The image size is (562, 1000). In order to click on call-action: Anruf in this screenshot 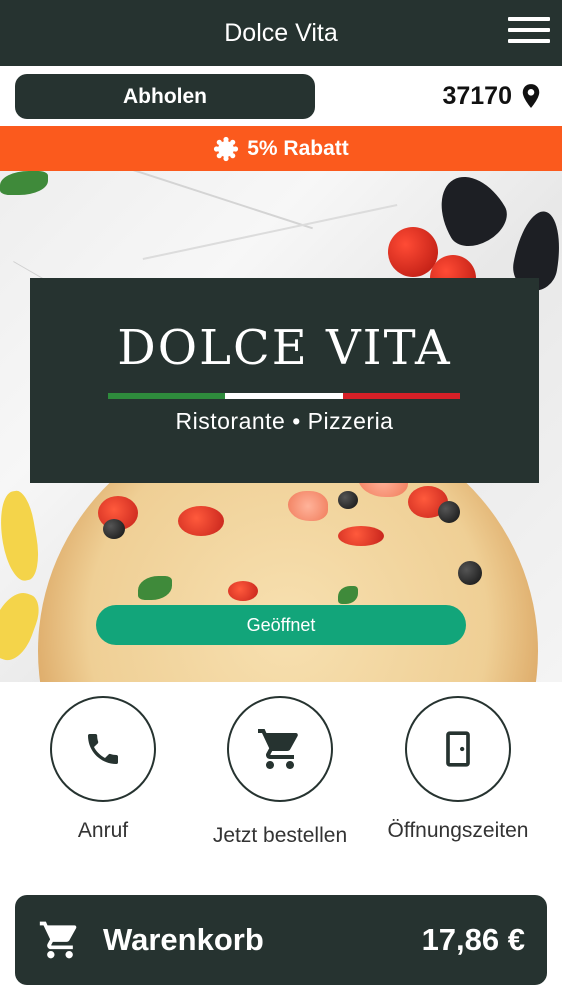, I will do `click(103, 769)`.